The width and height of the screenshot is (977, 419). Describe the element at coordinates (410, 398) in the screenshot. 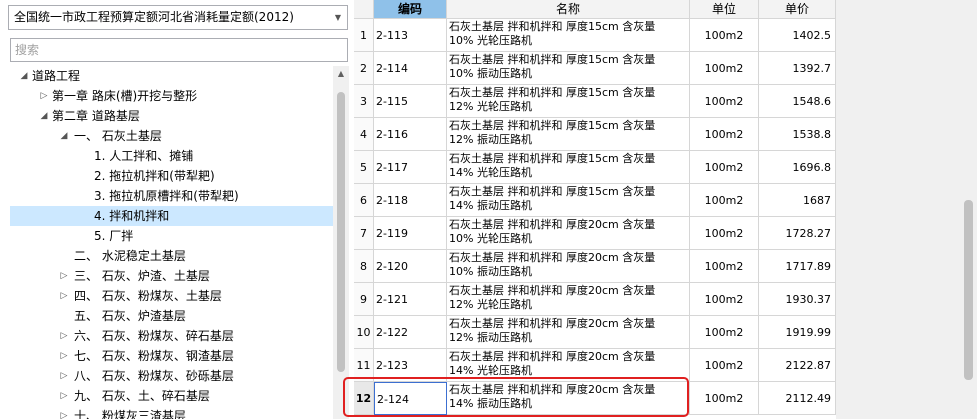

I see `quota-code-cell: 2-124` at that location.